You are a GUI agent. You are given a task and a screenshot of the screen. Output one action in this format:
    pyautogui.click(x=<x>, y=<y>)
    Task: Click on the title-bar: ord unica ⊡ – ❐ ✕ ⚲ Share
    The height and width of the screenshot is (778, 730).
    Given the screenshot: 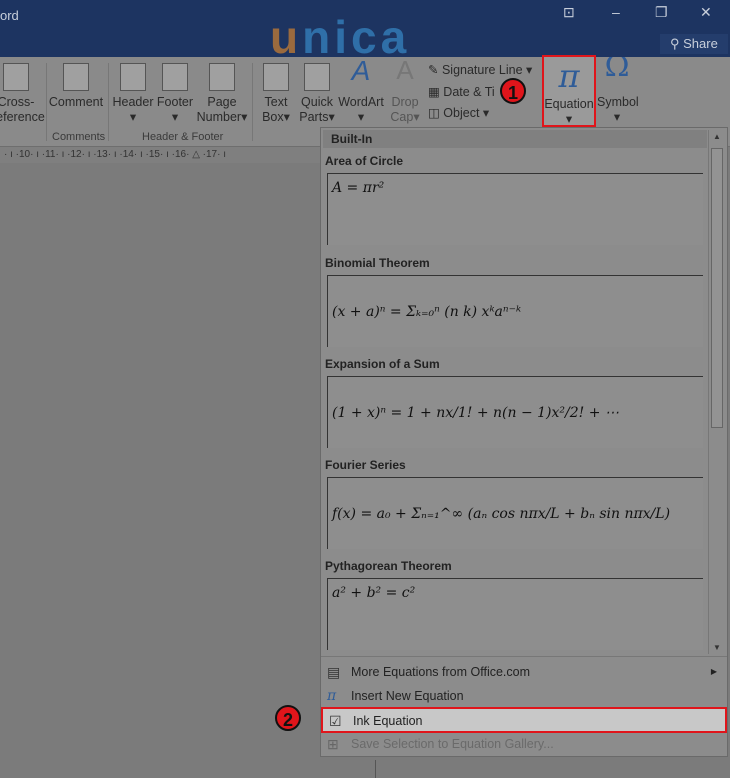 What is the action you would take?
    pyautogui.click(x=365, y=31)
    